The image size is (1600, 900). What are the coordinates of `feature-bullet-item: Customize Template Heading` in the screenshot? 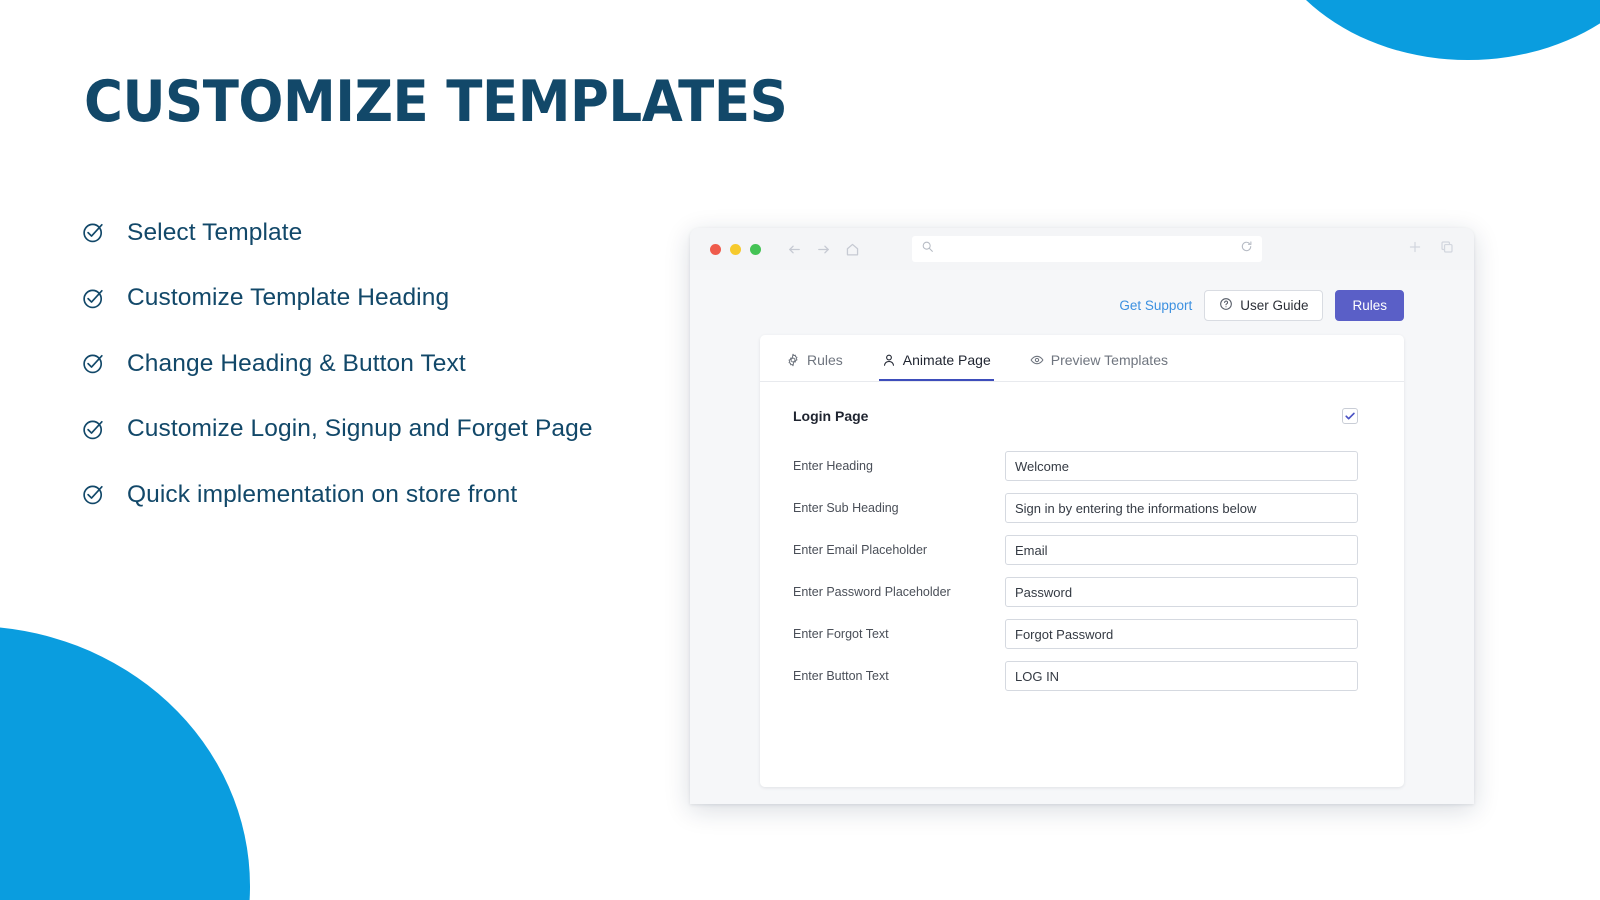 It's located at (400, 299).